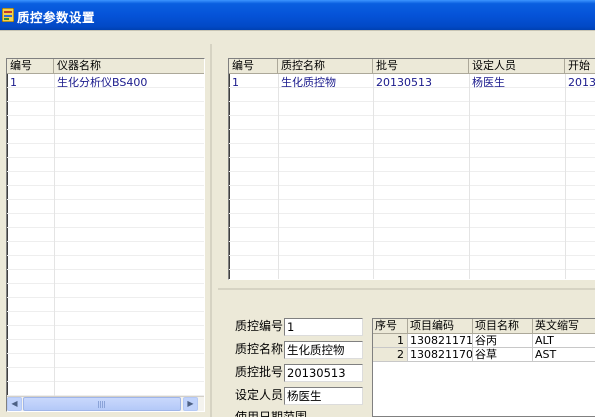  What do you see at coordinates (259, 372) in the screenshot?
I see `qc-batch-label: 质控批号` at bounding box center [259, 372].